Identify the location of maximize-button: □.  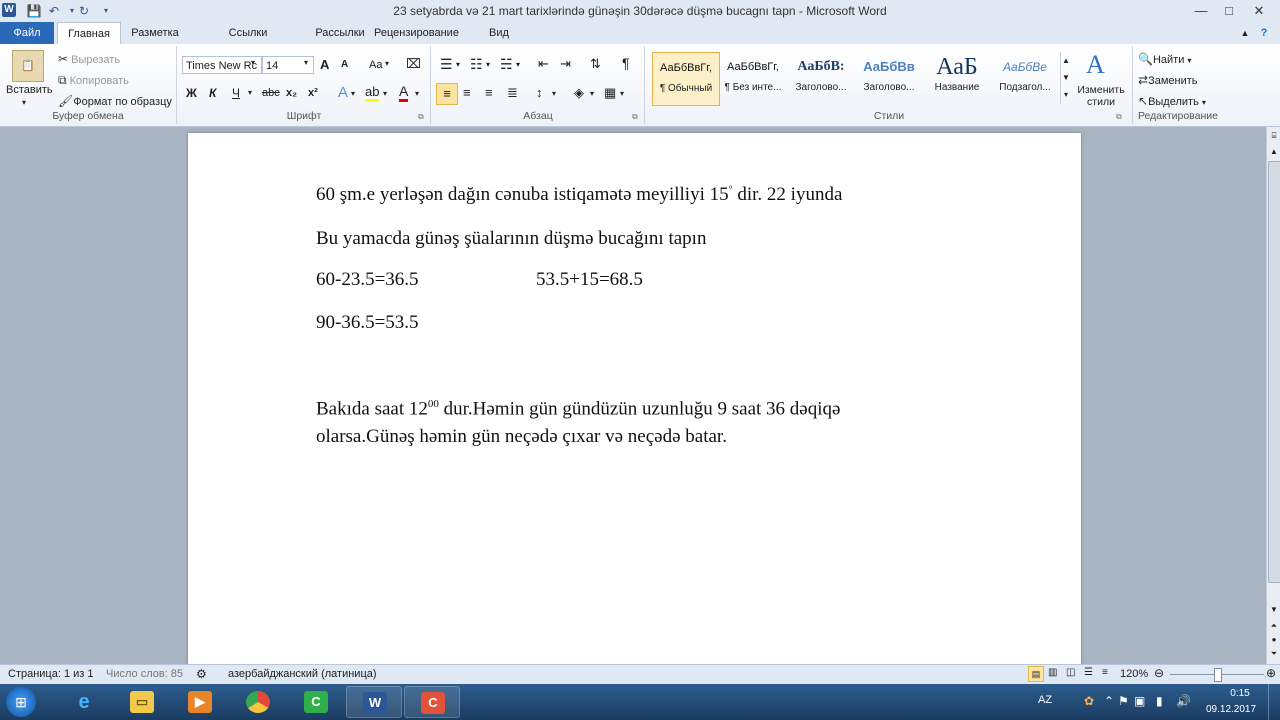
(1229, 11).